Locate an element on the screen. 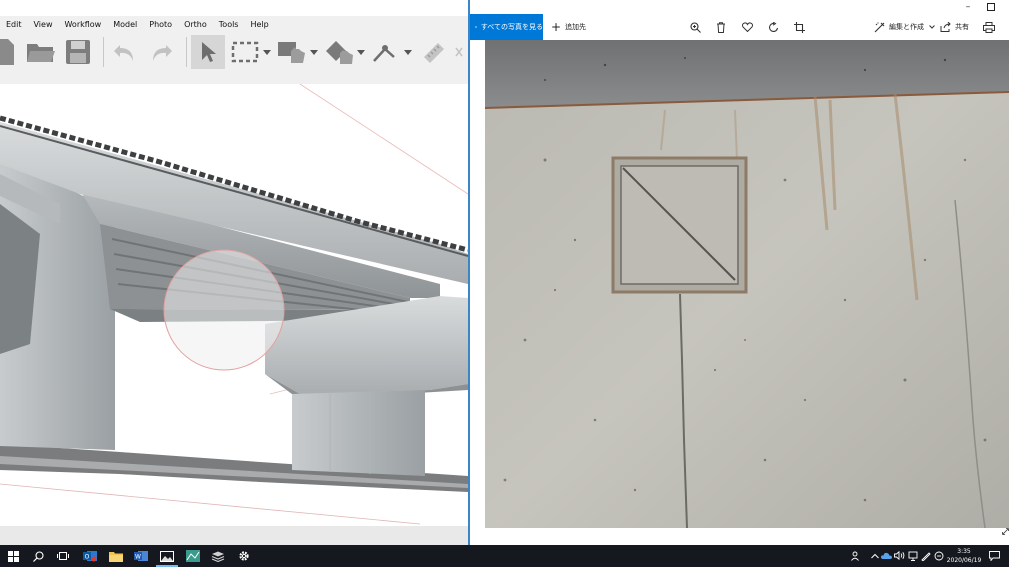 This screenshot has width=1009, height=567. menu-ortho: Ortho is located at coordinates (195, 24).